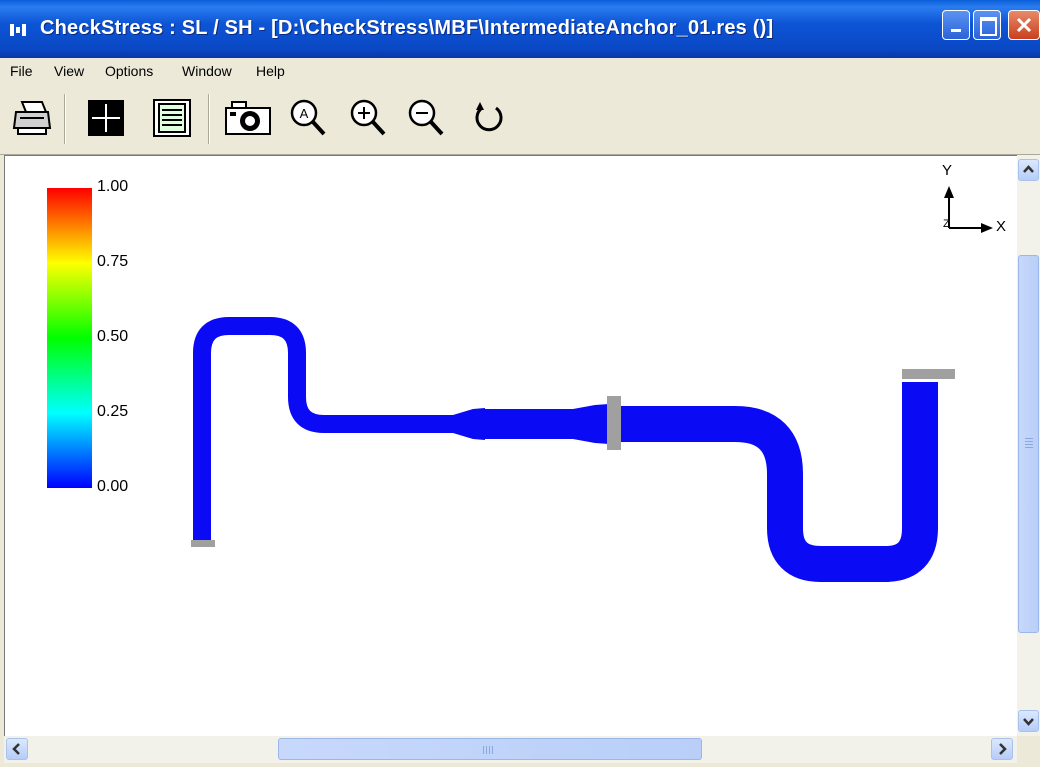 This screenshot has width=1040, height=767. I want to click on maximize-button, so click(987, 25).